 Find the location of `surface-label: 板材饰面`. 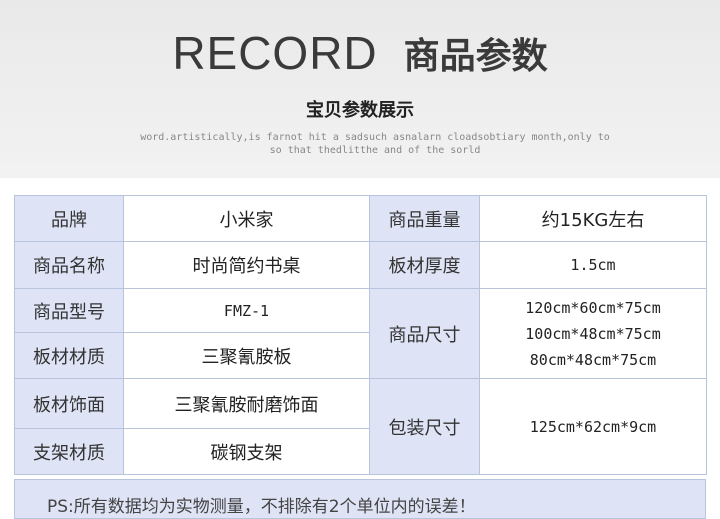

surface-label: 板材饰面 is located at coordinates (69, 403).